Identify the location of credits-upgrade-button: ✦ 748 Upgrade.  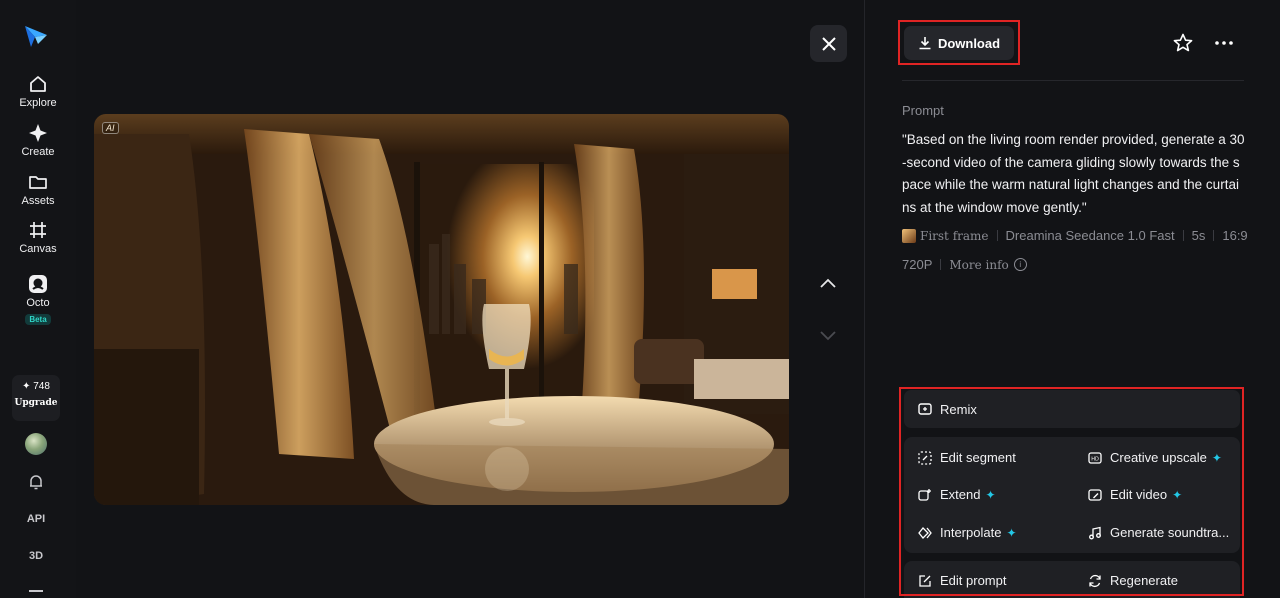
(36, 398).